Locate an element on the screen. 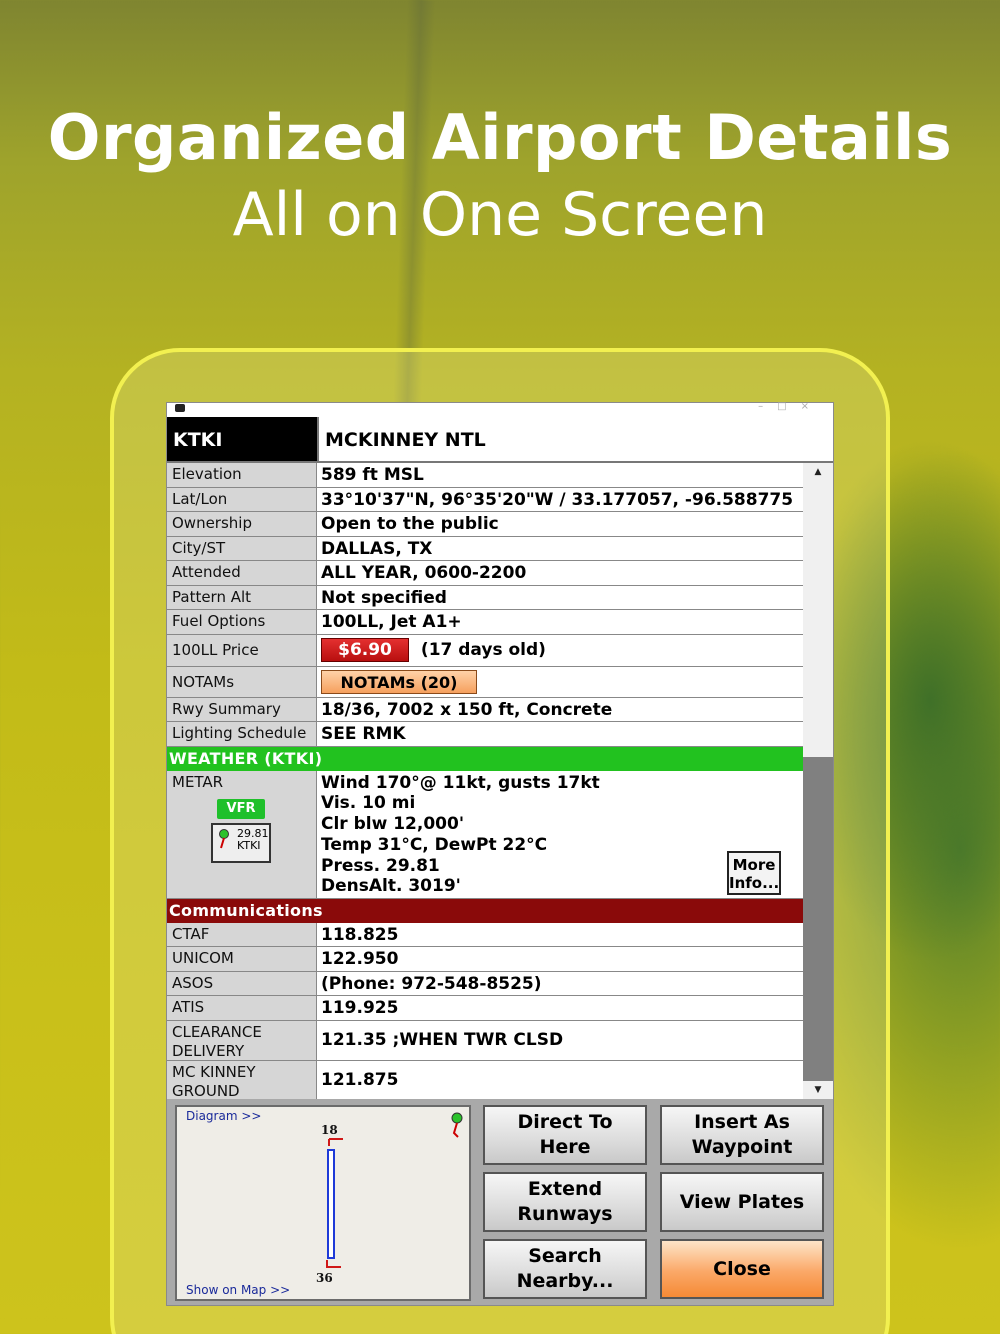  hero-subtitle: All on One Screen is located at coordinates (500, 215).